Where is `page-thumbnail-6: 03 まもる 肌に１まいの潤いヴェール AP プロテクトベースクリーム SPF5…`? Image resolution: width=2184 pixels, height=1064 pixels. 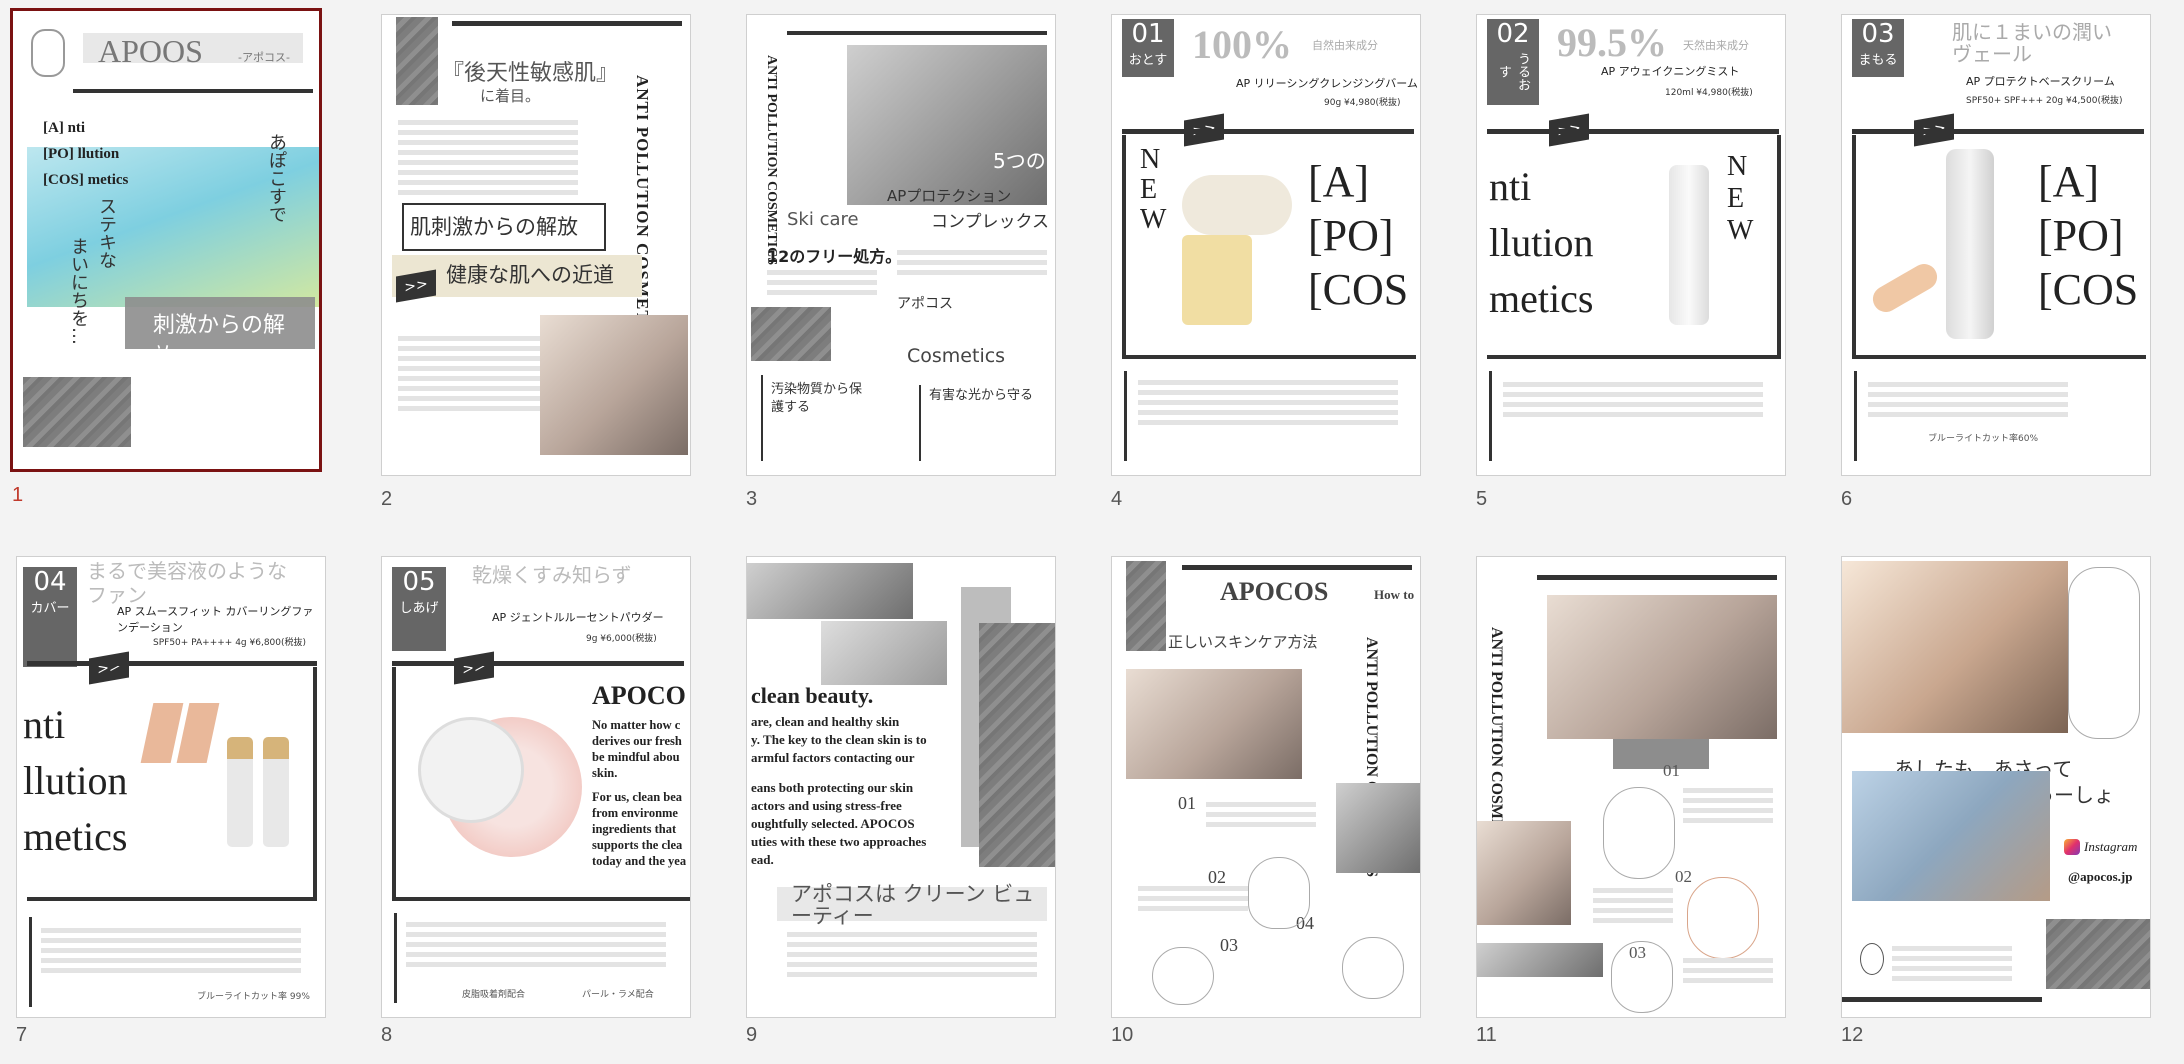
page-thumbnail-6: 03 まもる 肌に１まいの潤いヴェール AP プロテクトベースクリーム SPF5… is located at coordinates (1997, 262).